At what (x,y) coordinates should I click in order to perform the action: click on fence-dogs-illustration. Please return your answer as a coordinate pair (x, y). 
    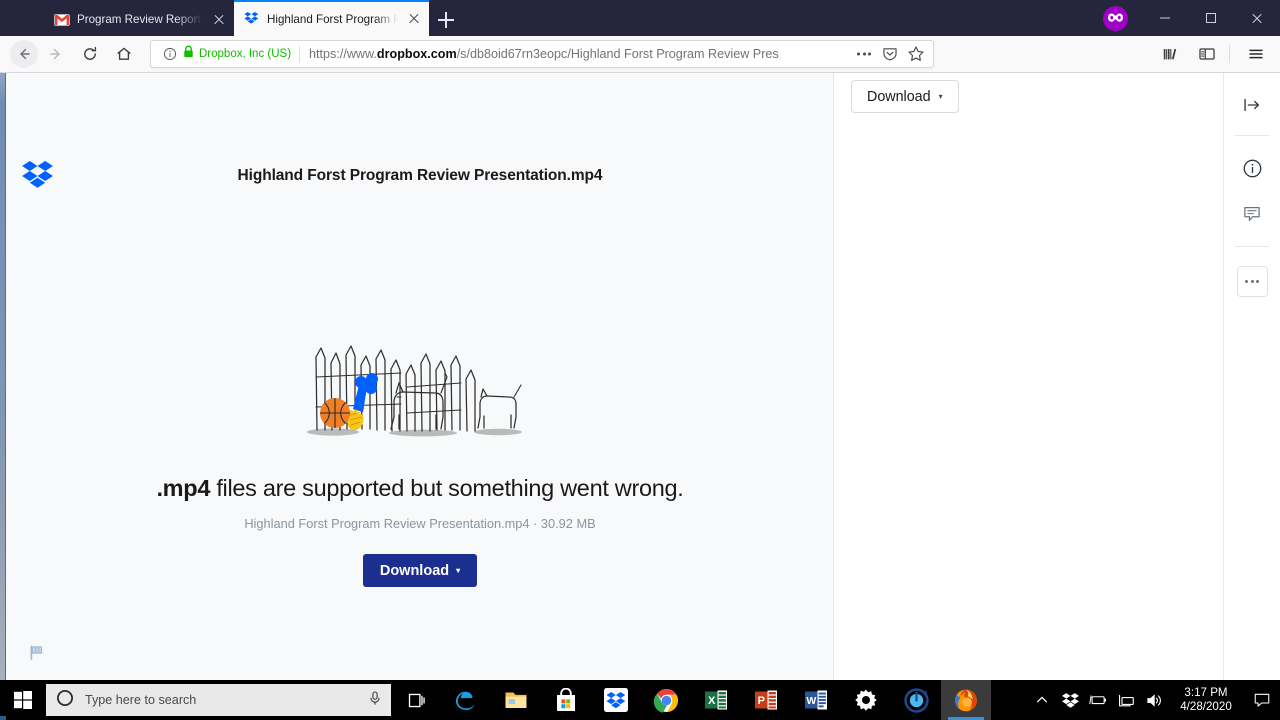
    Looking at the image, I should click on (414, 391).